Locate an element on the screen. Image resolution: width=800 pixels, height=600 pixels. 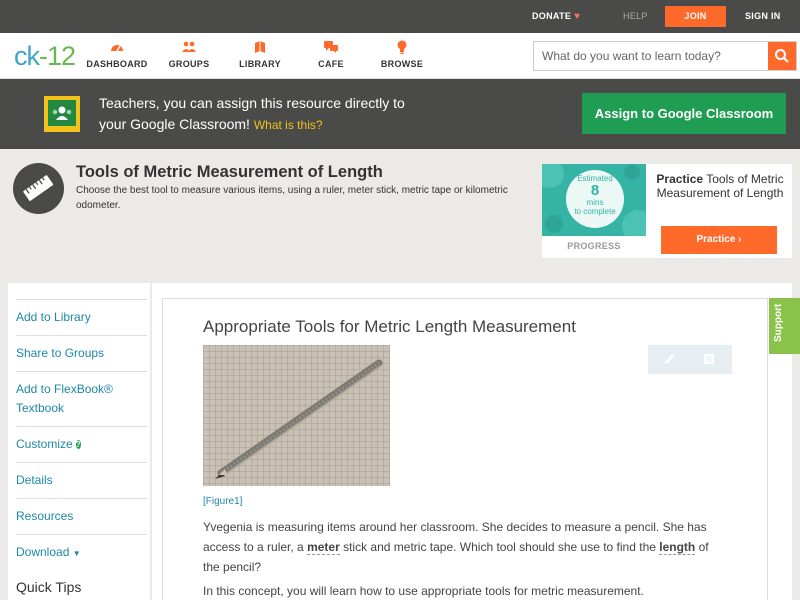
what-is-this-link: What is this? is located at coordinates (288, 125).